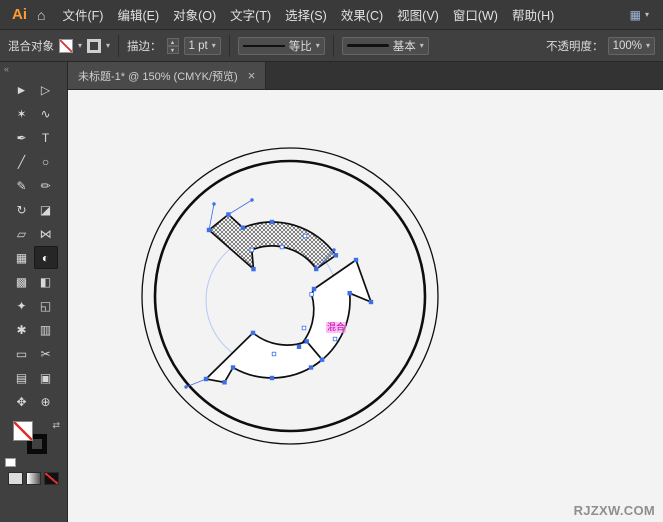 The height and width of the screenshot is (522, 663). I want to click on tab-bar: 未标题-1* @ 150% (CMYK/预览) ×, so click(365, 76).